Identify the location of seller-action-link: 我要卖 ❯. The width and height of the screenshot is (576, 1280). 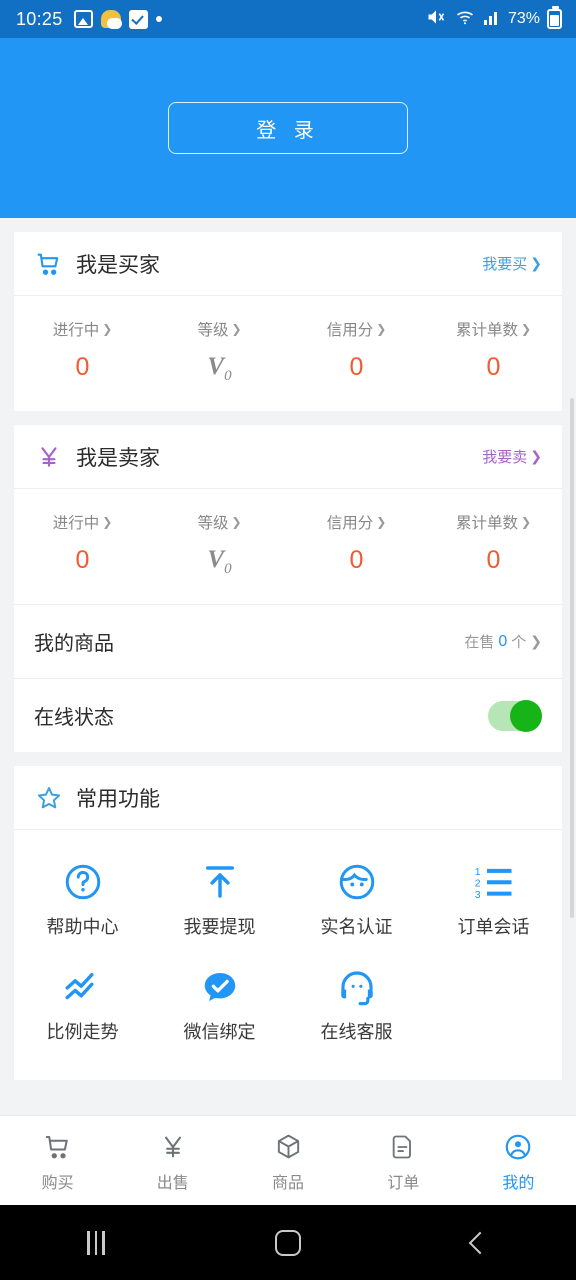
(512, 456).